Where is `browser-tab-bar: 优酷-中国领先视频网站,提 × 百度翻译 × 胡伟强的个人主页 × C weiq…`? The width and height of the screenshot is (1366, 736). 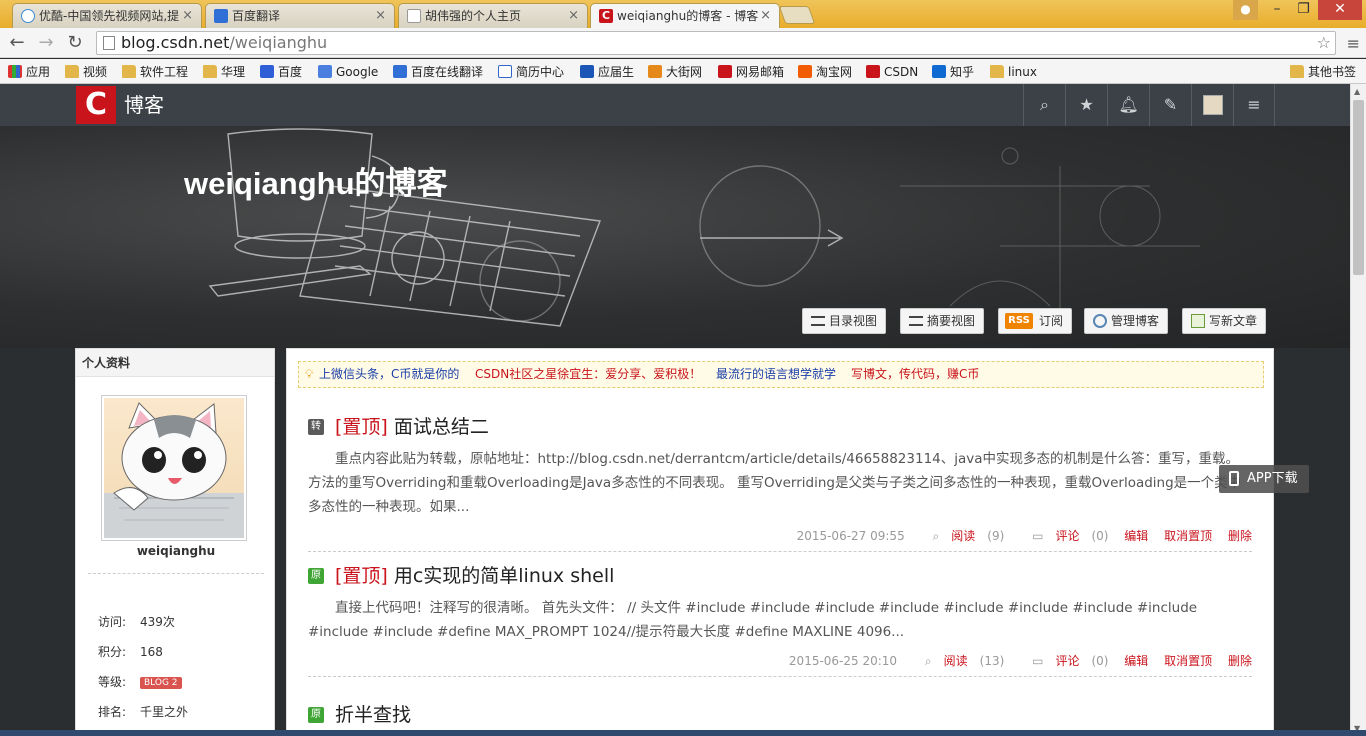
browser-tab-bar: 优酷-中国领先视频网站,提 × 百度翻译 × 胡伟强的个人主页 × C weiq… is located at coordinates (683, 14).